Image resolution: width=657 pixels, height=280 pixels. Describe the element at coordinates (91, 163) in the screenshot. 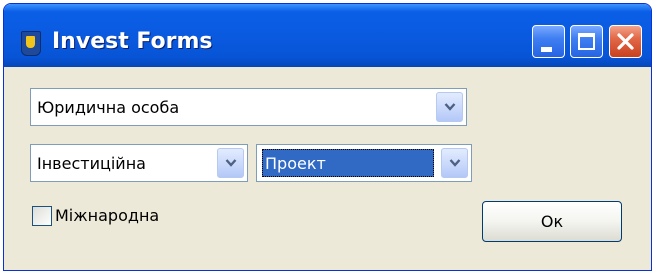

I see `investment-kind-value: Інвестиційна` at that location.